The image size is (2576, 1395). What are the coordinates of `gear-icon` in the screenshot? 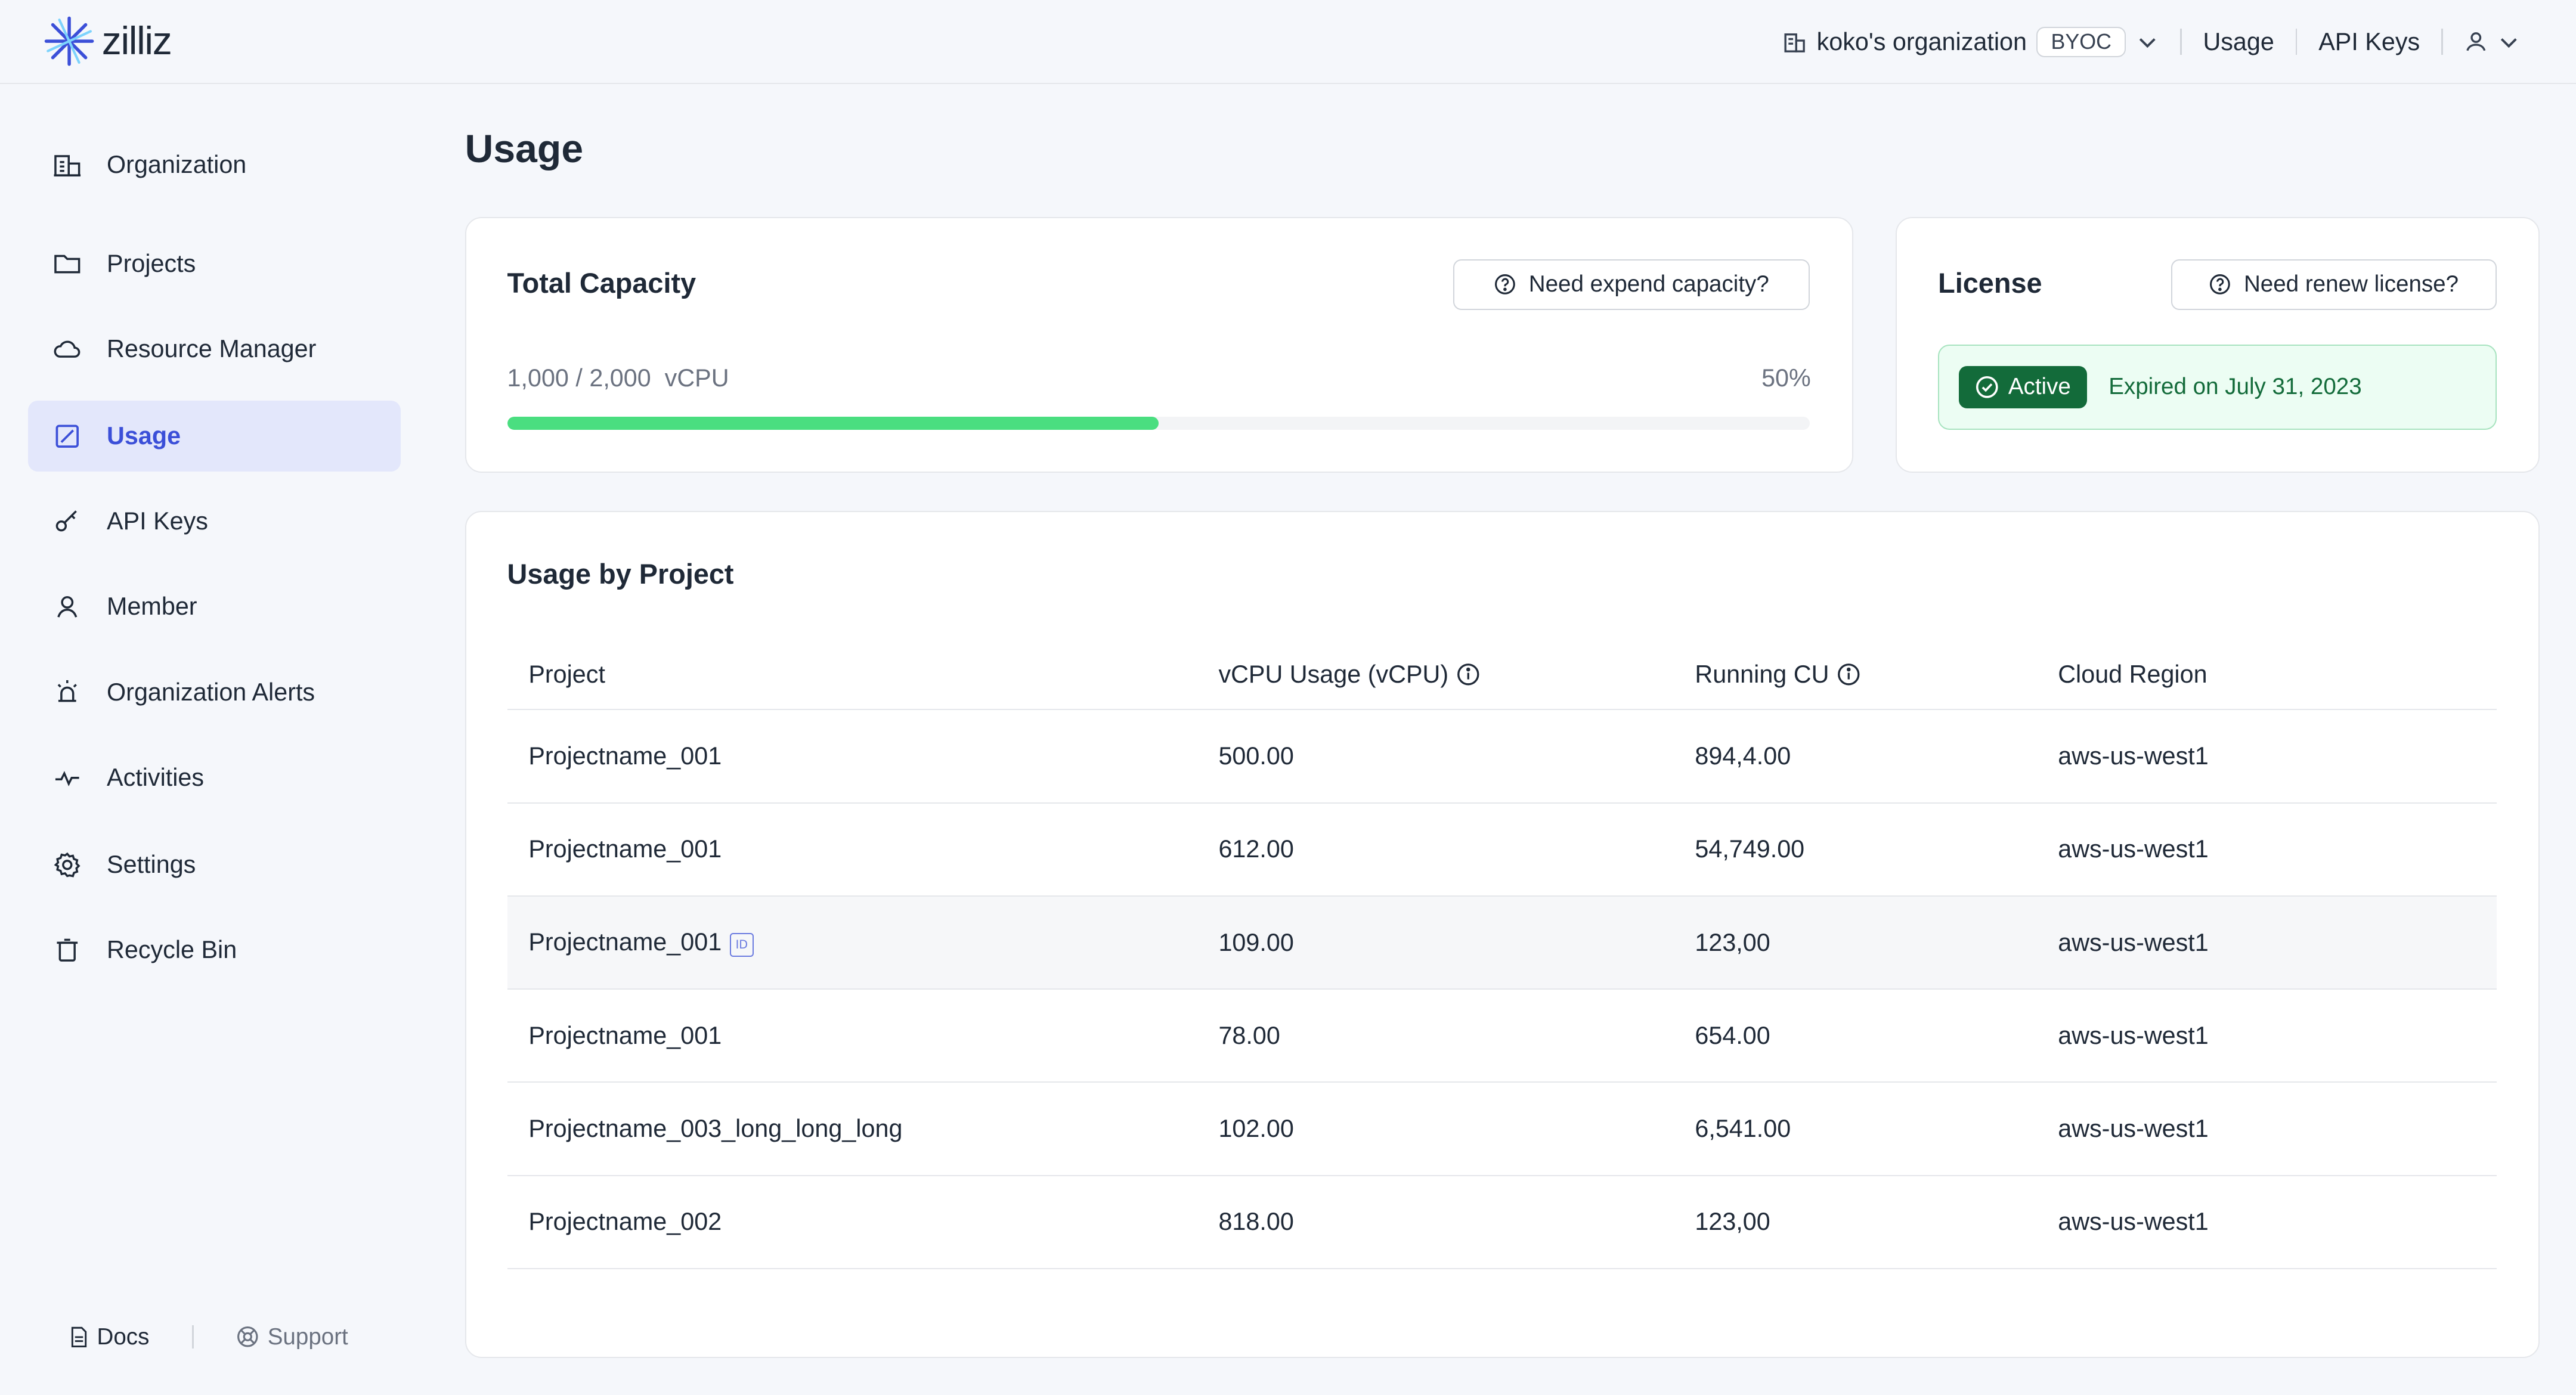 It's located at (67, 865).